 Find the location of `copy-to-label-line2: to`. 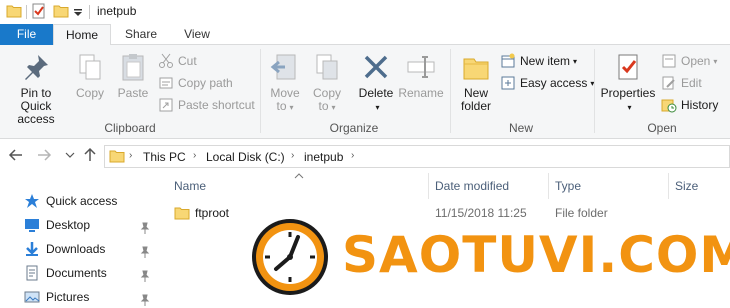

copy-to-label-line2: to is located at coordinates (323, 106).